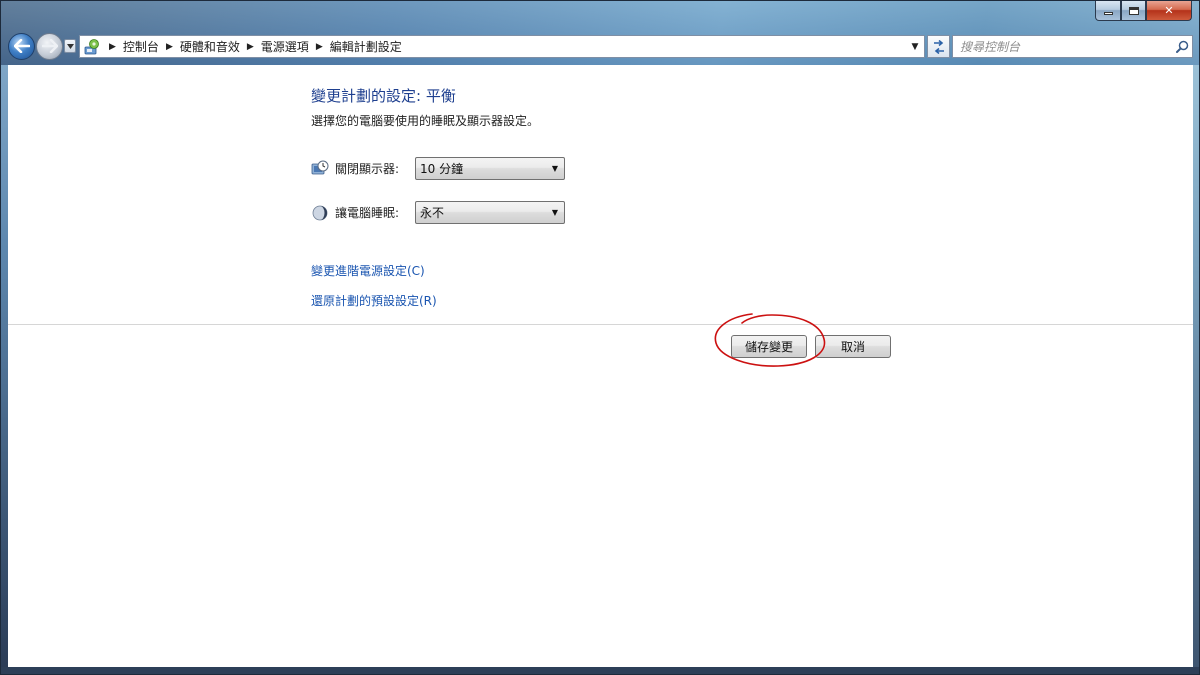 This screenshot has width=1200, height=675. Describe the element at coordinates (92, 47) in the screenshot. I see `control-panel-icon` at that location.